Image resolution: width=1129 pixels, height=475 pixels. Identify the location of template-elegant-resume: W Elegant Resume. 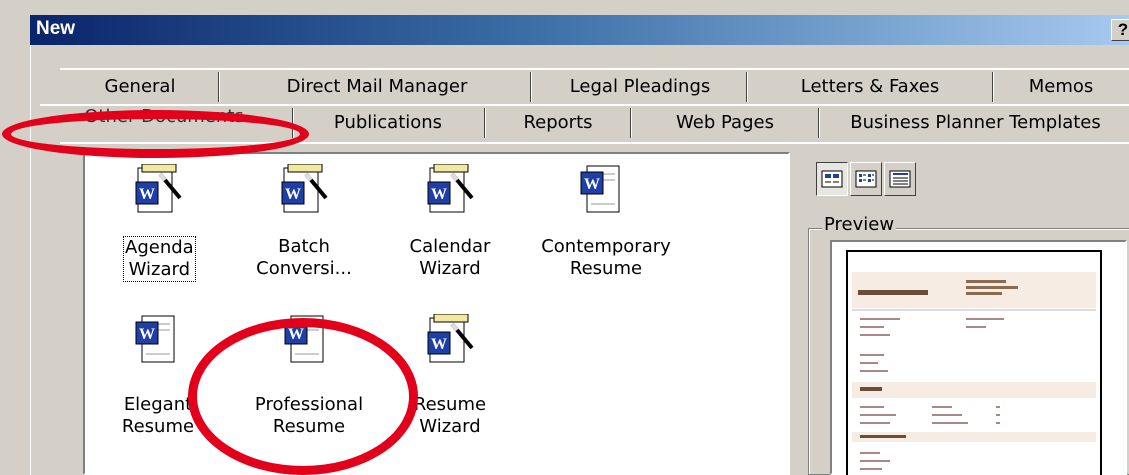
(158, 379).